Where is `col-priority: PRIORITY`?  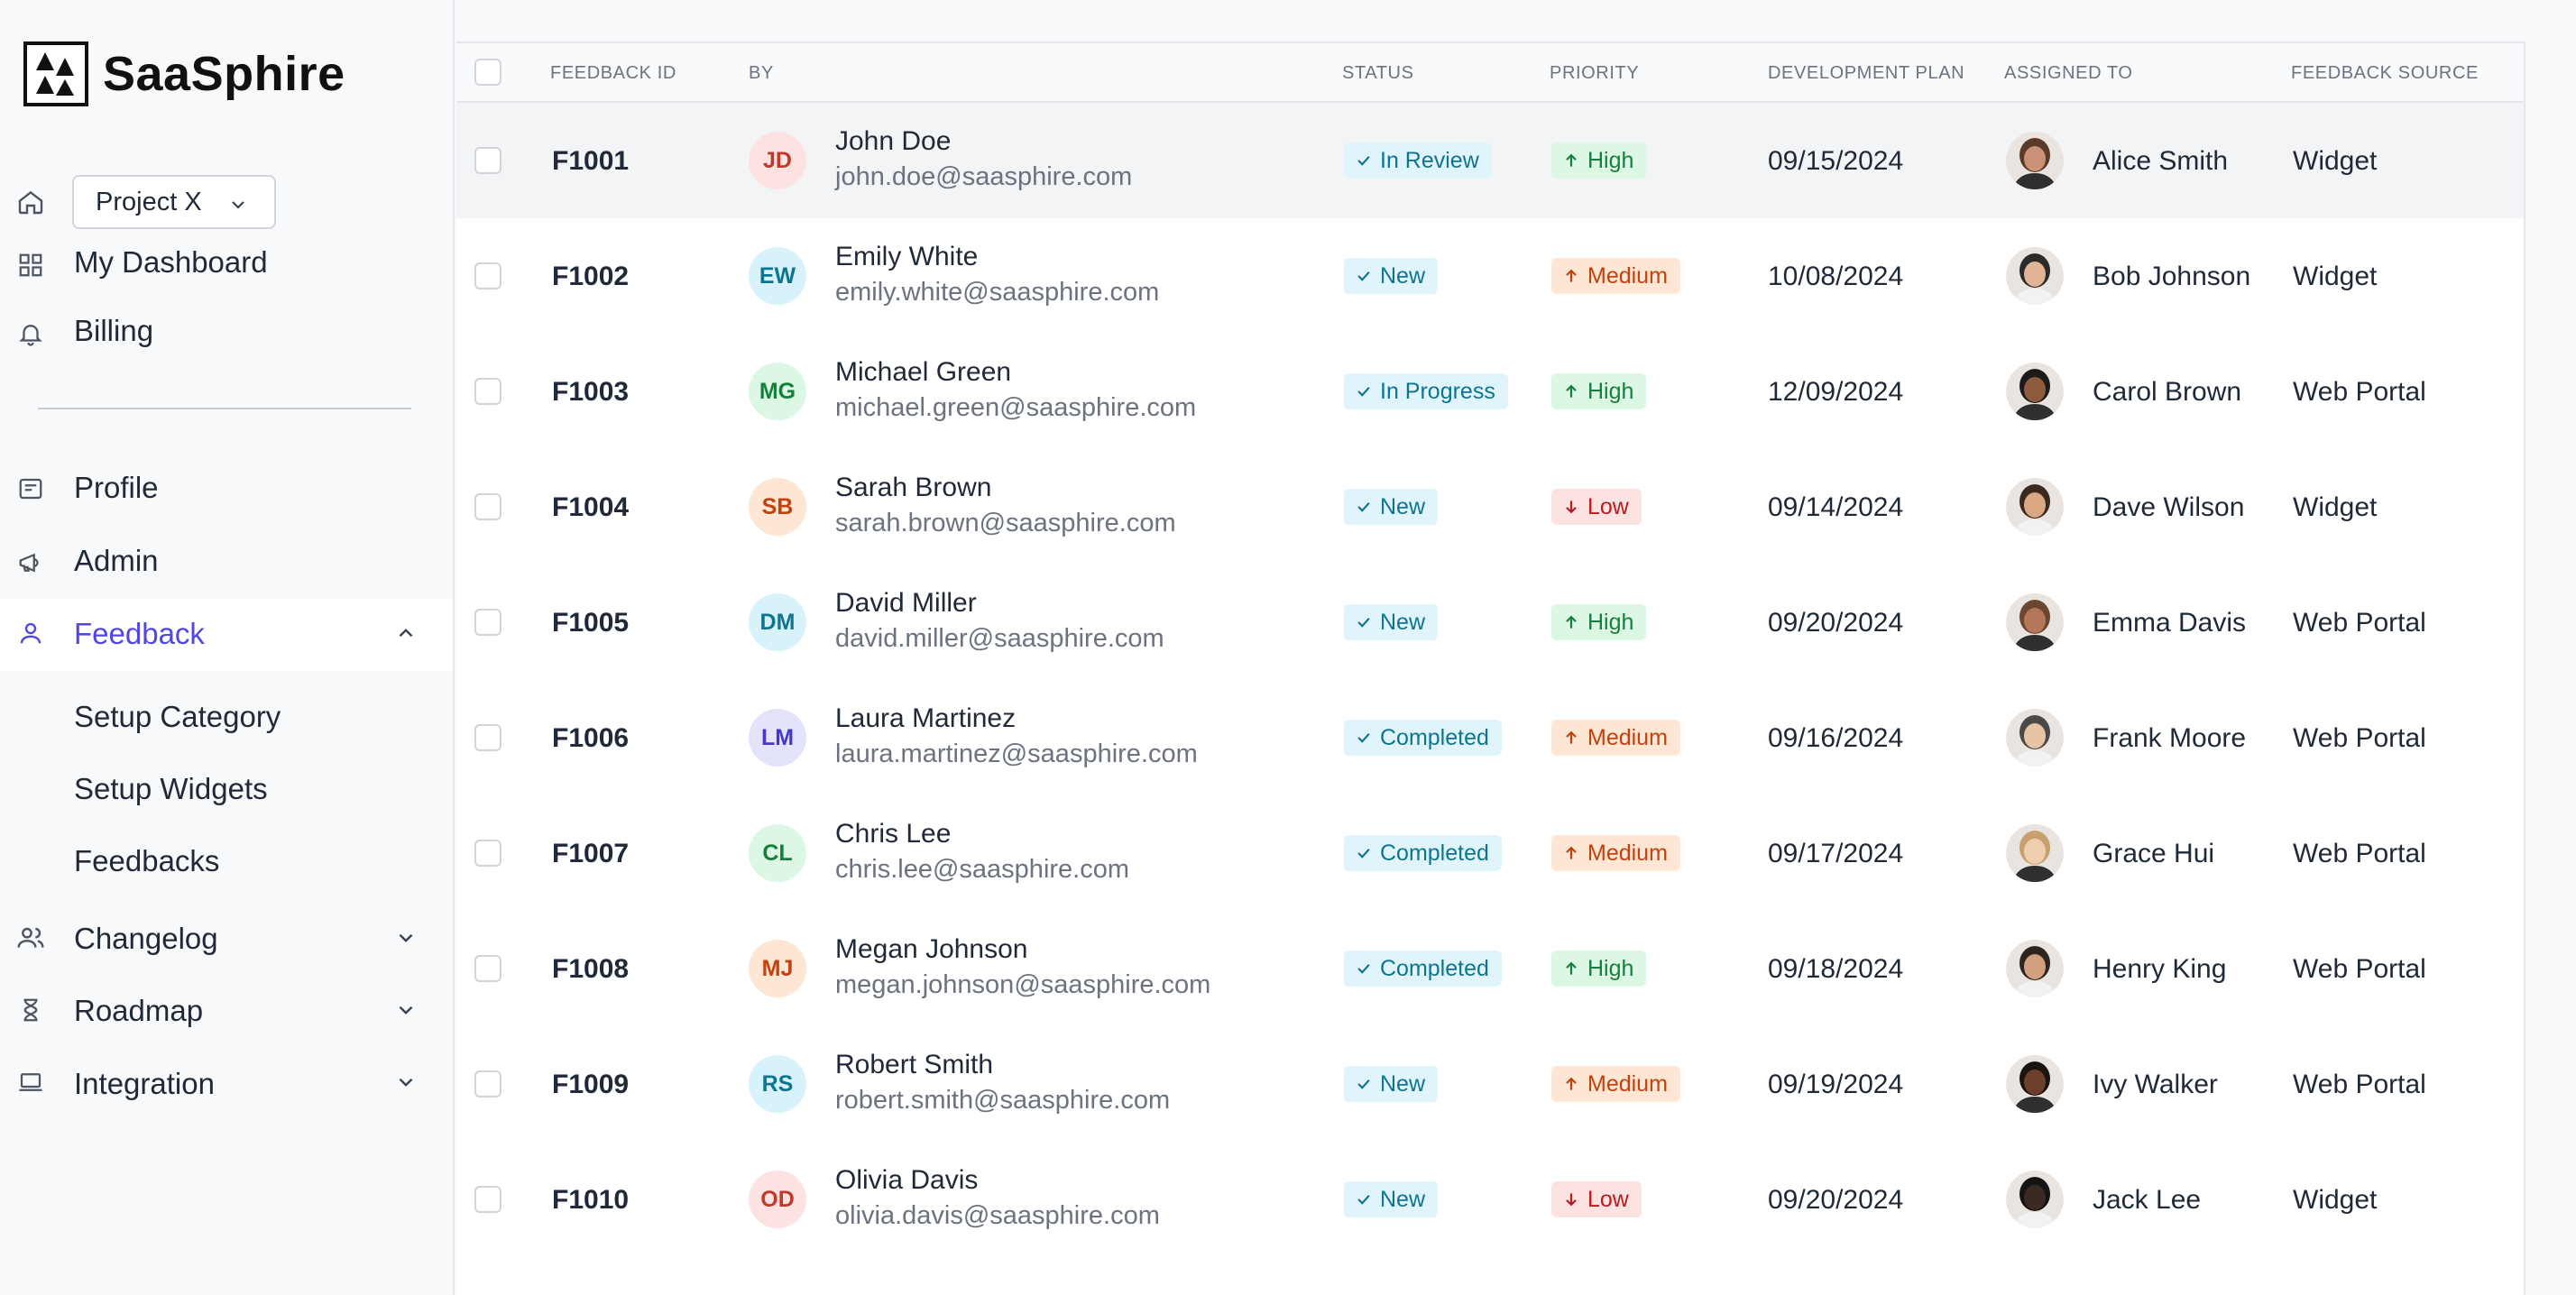 col-priority: PRIORITY is located at coordinates (1595, 73).